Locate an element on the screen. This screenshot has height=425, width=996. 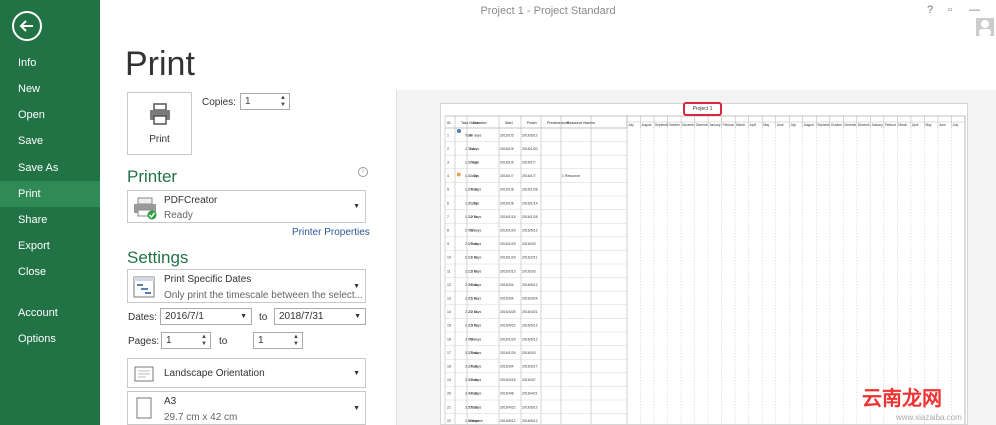
title-bar: Project 1 - Project Standard ? ▫ — is located at coordinates (548, 18).